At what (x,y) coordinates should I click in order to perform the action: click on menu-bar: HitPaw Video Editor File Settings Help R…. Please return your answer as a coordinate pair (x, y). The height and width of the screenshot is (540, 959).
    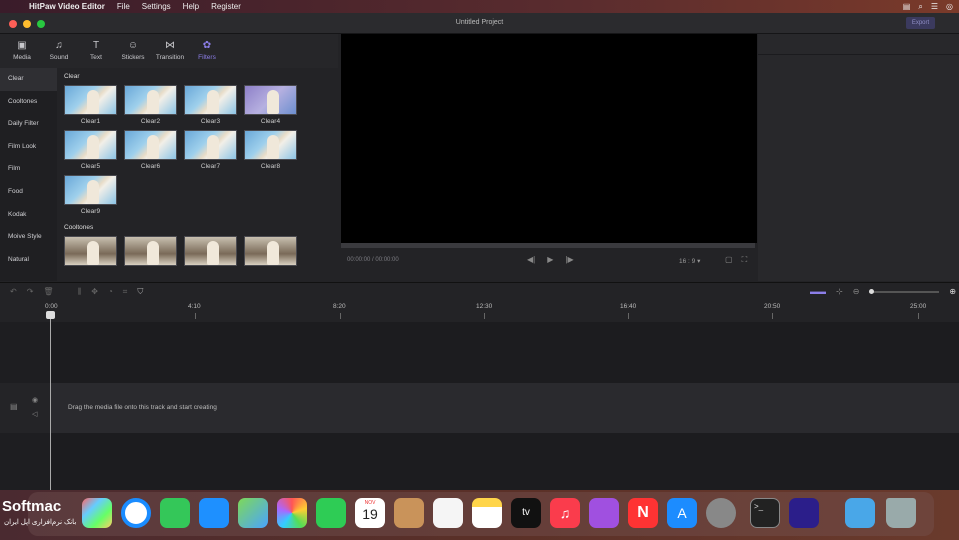
    Looking at the image, I should click on (479, 6).